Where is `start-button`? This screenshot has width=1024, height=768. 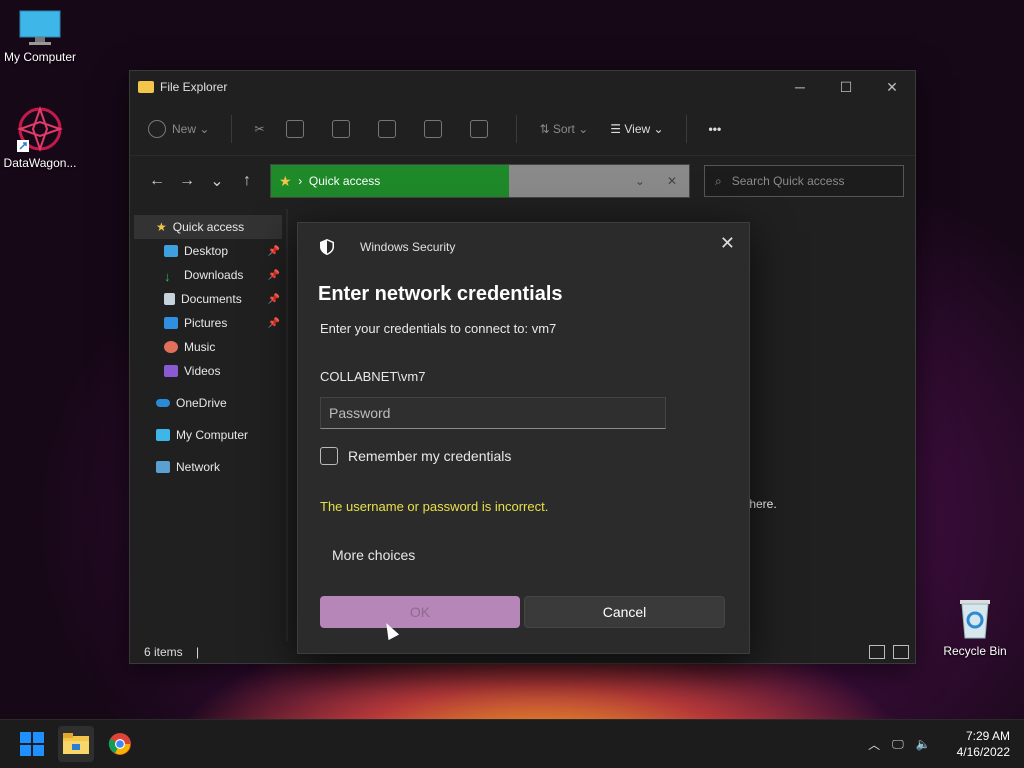
start-button is located at coordinates (32, 744).